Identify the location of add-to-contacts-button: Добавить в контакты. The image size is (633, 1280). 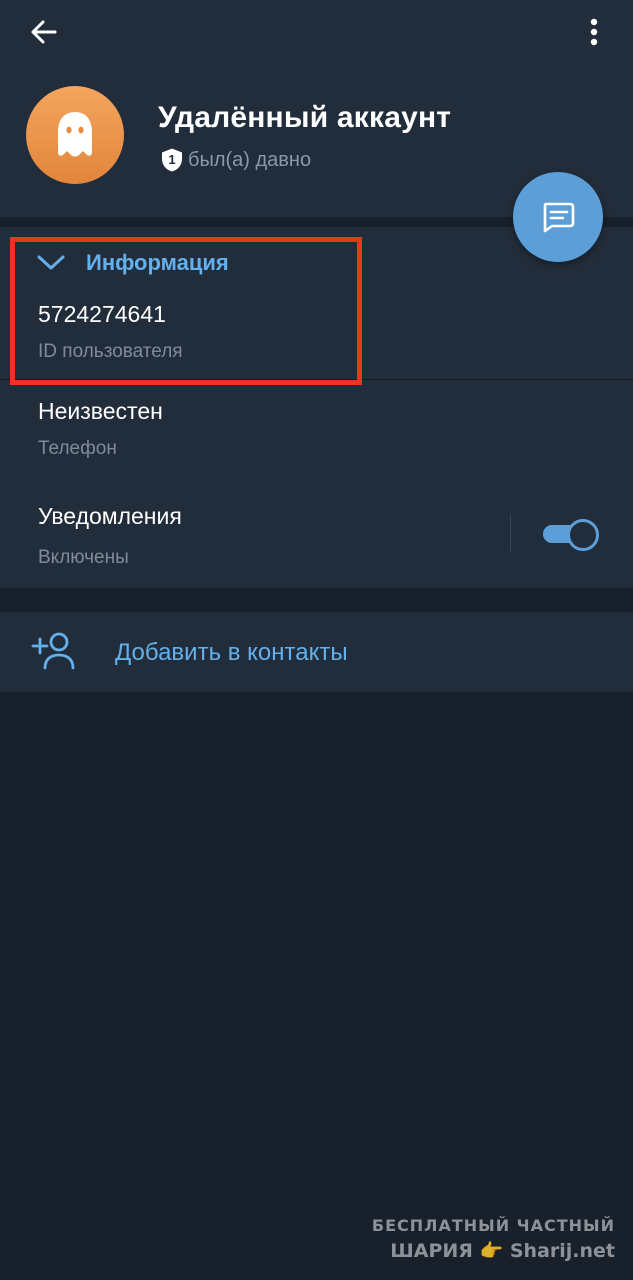
(316, 652).